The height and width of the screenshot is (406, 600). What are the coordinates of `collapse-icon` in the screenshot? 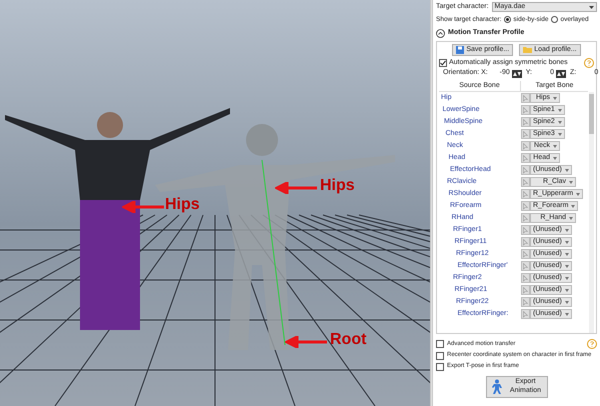 It's located at (440, 33).